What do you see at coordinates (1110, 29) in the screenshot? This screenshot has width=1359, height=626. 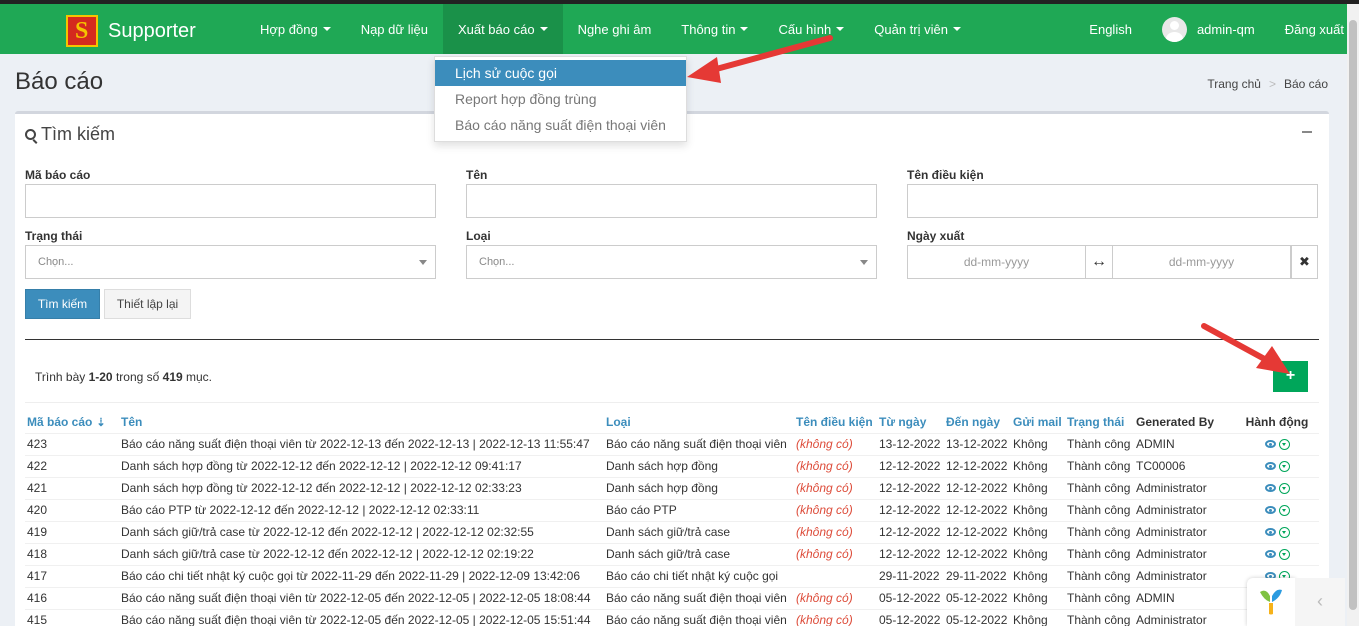 I see `language-switch: English` at bounding box center [1110, 29].